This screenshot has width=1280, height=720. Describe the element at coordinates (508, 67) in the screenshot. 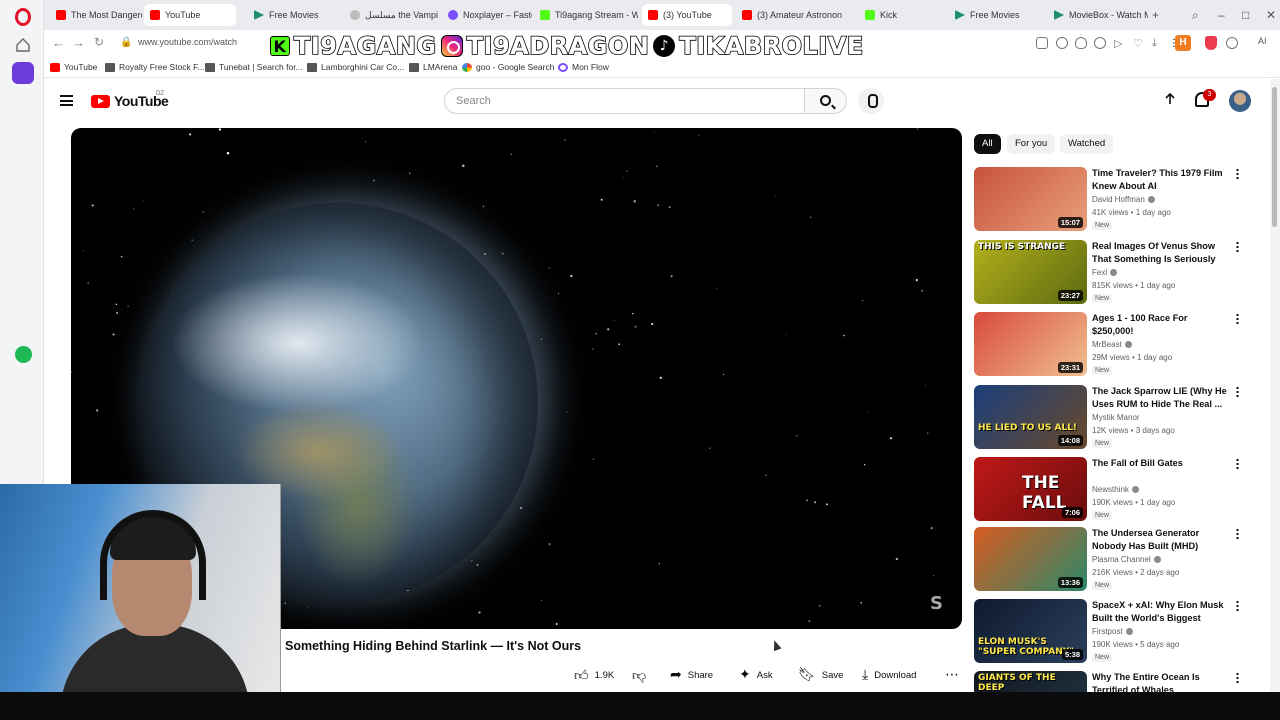

I see `bookmark-item: goo - Google Search` at that location.